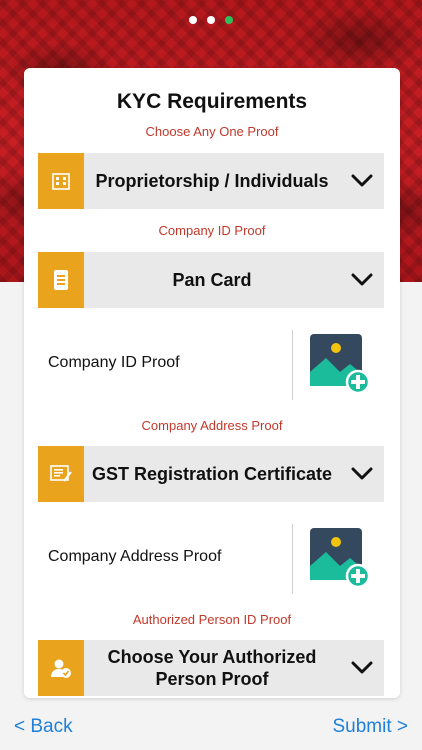  I want to click on section-label-company-id: Company ID Proof, so click(212, 230).